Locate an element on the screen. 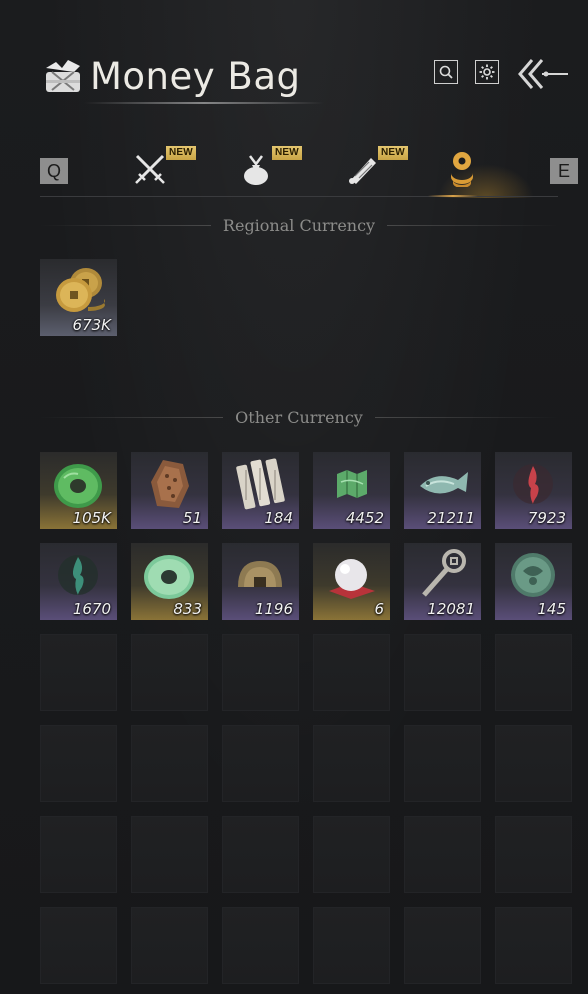 This screenshot has height=994, width=588. red-flame-icon is located at coordinates (533, 484).